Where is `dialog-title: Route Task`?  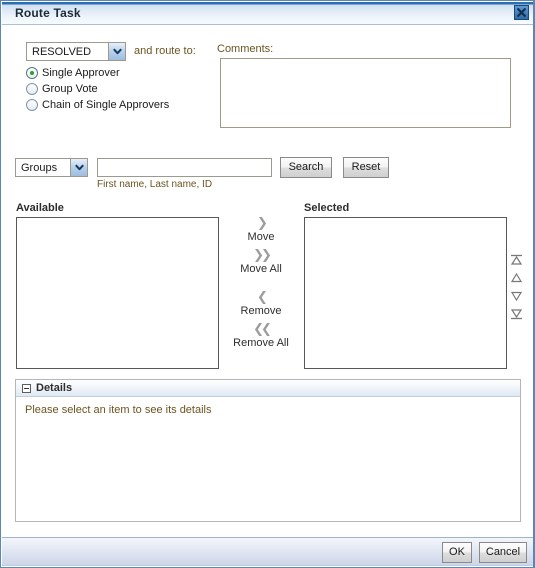
dialog-title: Route Task is located at coordinates (48, 13).